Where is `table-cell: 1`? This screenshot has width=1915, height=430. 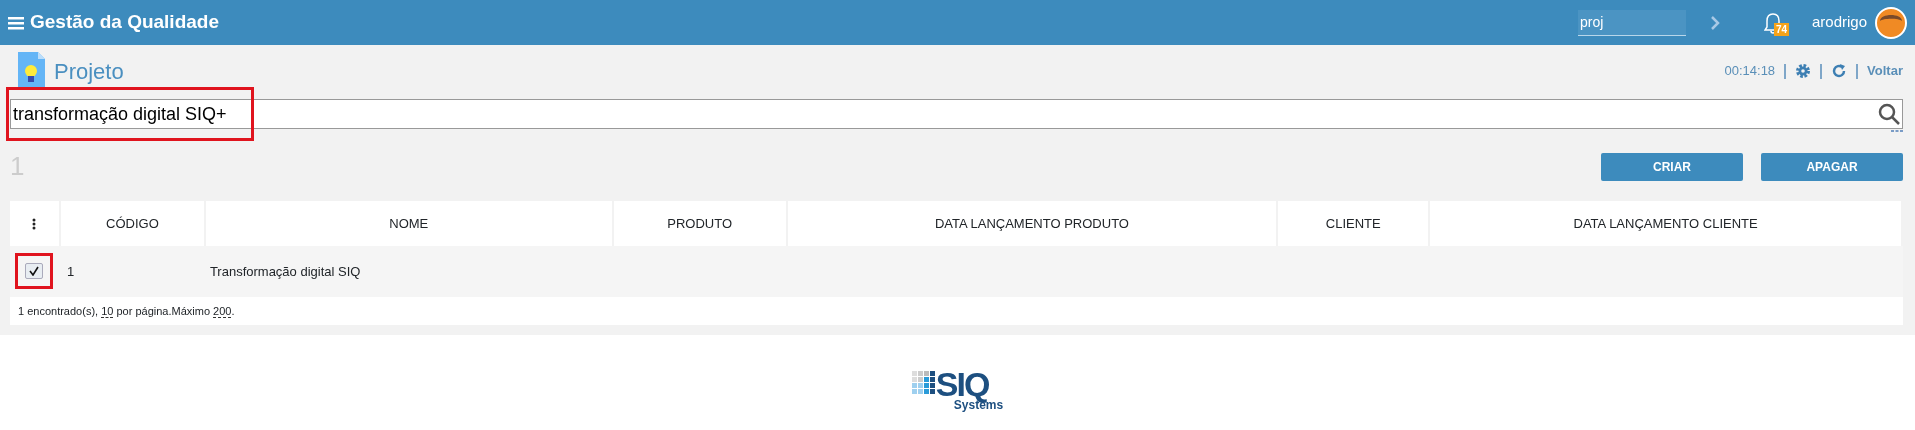
table-cell: 1 is located at coordinates (70, 271).